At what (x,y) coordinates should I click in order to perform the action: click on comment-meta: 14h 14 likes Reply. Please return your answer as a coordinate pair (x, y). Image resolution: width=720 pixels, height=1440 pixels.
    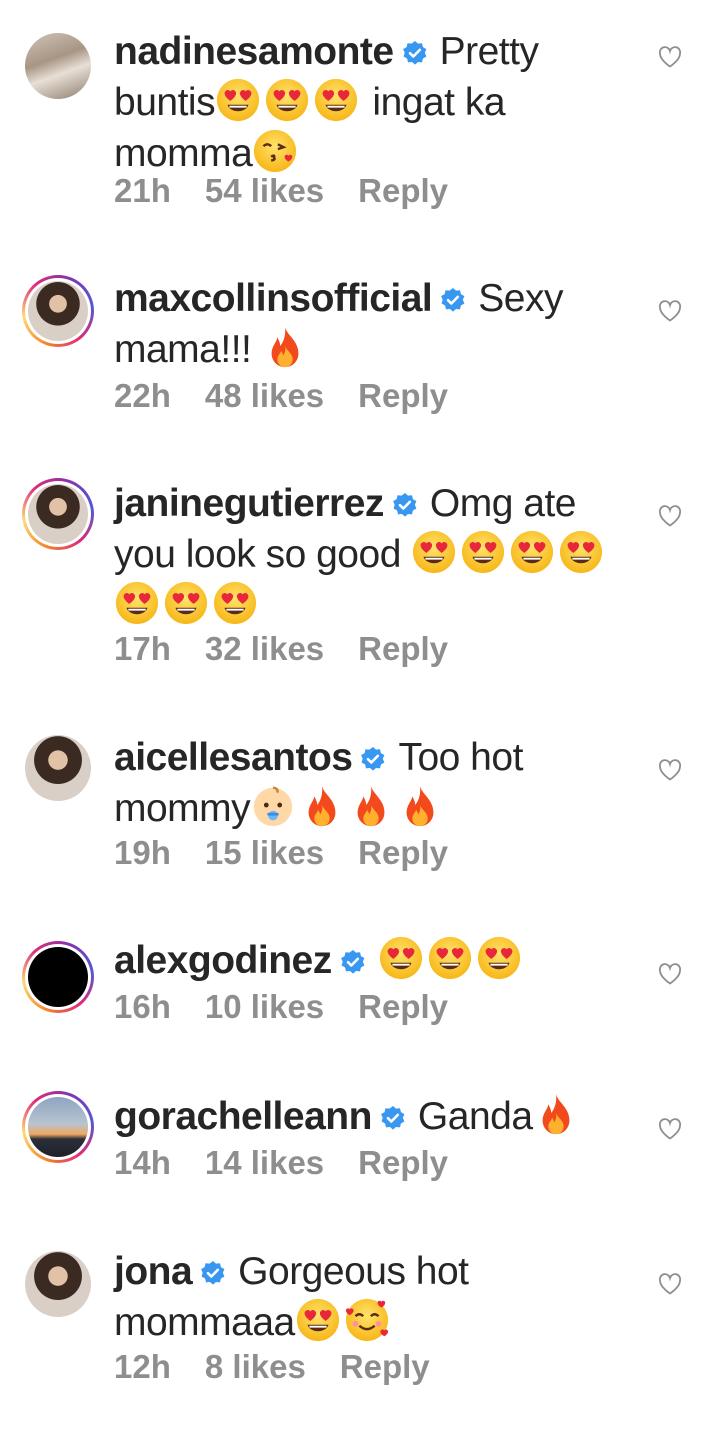
    Looking at the image, I should click on (298, 1163).